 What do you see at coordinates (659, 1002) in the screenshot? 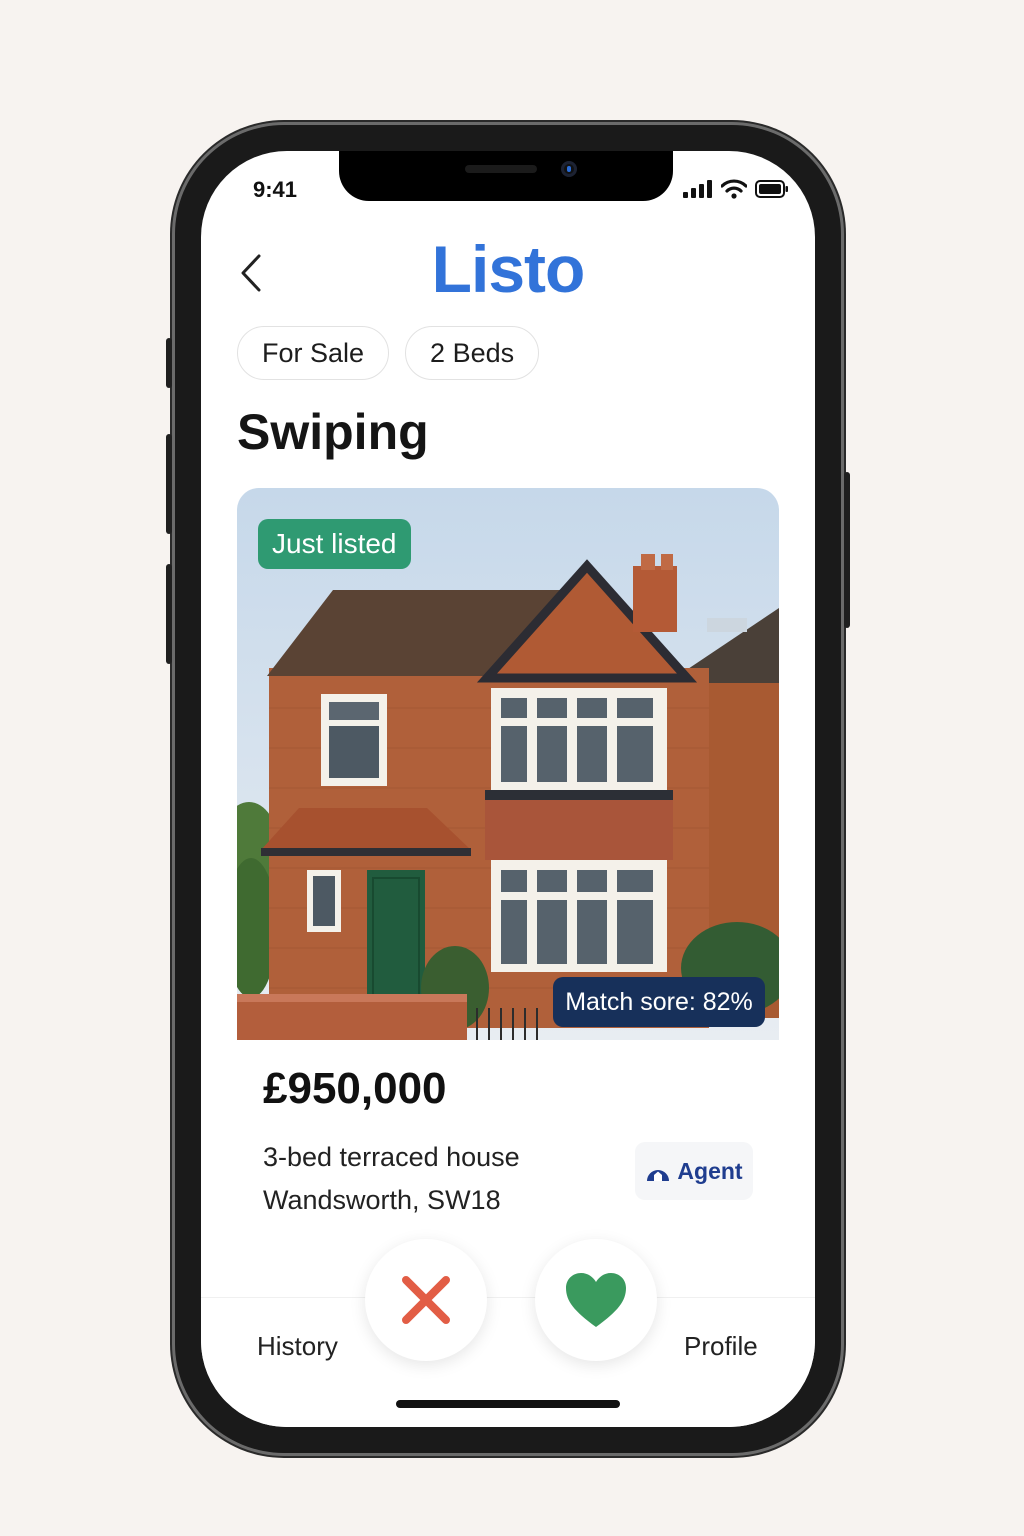
I see `match-score-badge: Match sore: 82%` at bounding box center [659, 1002].